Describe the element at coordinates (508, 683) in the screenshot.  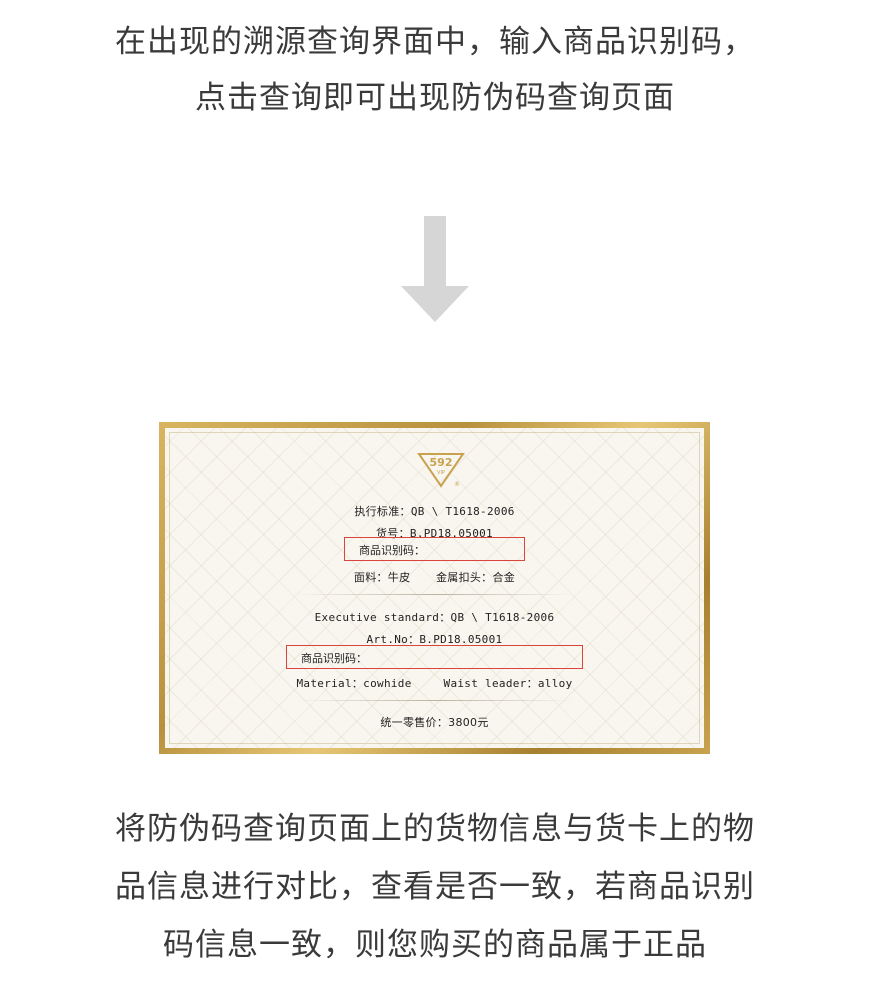
I see `en-leader: Waist leader：alloy` at that location.